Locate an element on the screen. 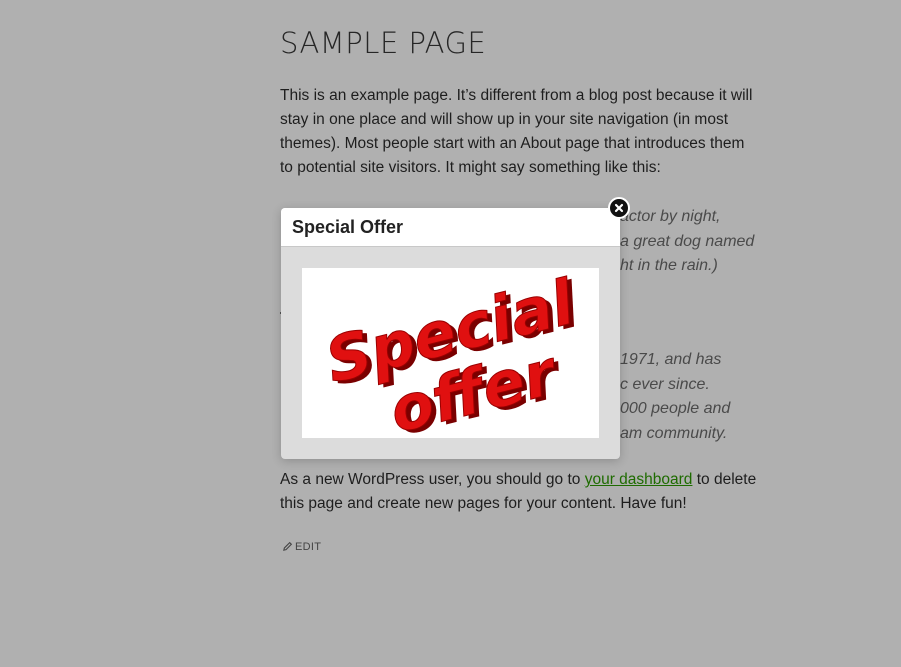 The image size is (901, 667). close-icon is located at coordinates (619, 208).